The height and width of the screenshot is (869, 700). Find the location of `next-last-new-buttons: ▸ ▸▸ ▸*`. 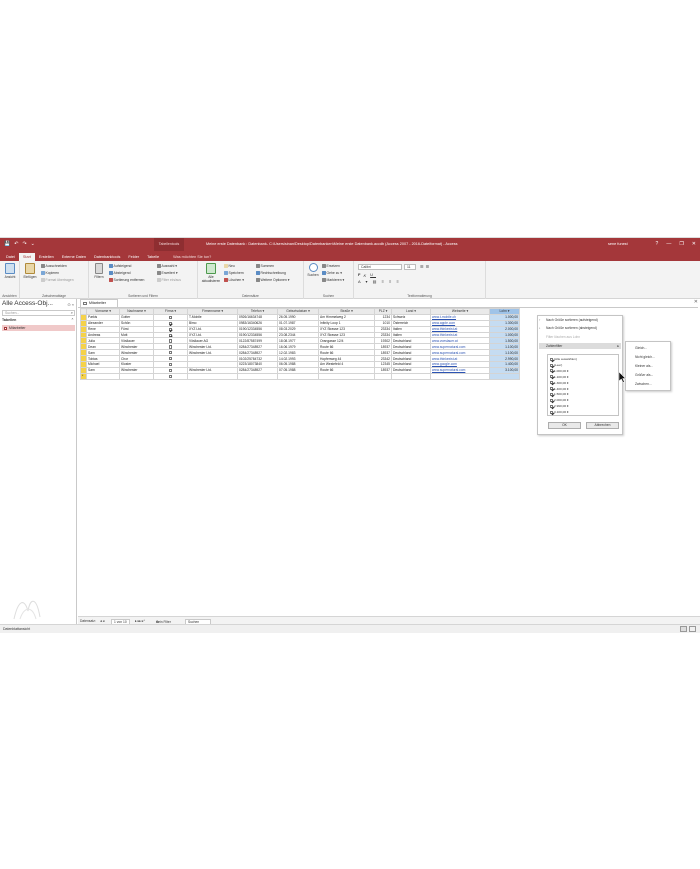

next-last-new-buttons: ▸ ▸▸ ▸* is located at coordinates (140, 621).